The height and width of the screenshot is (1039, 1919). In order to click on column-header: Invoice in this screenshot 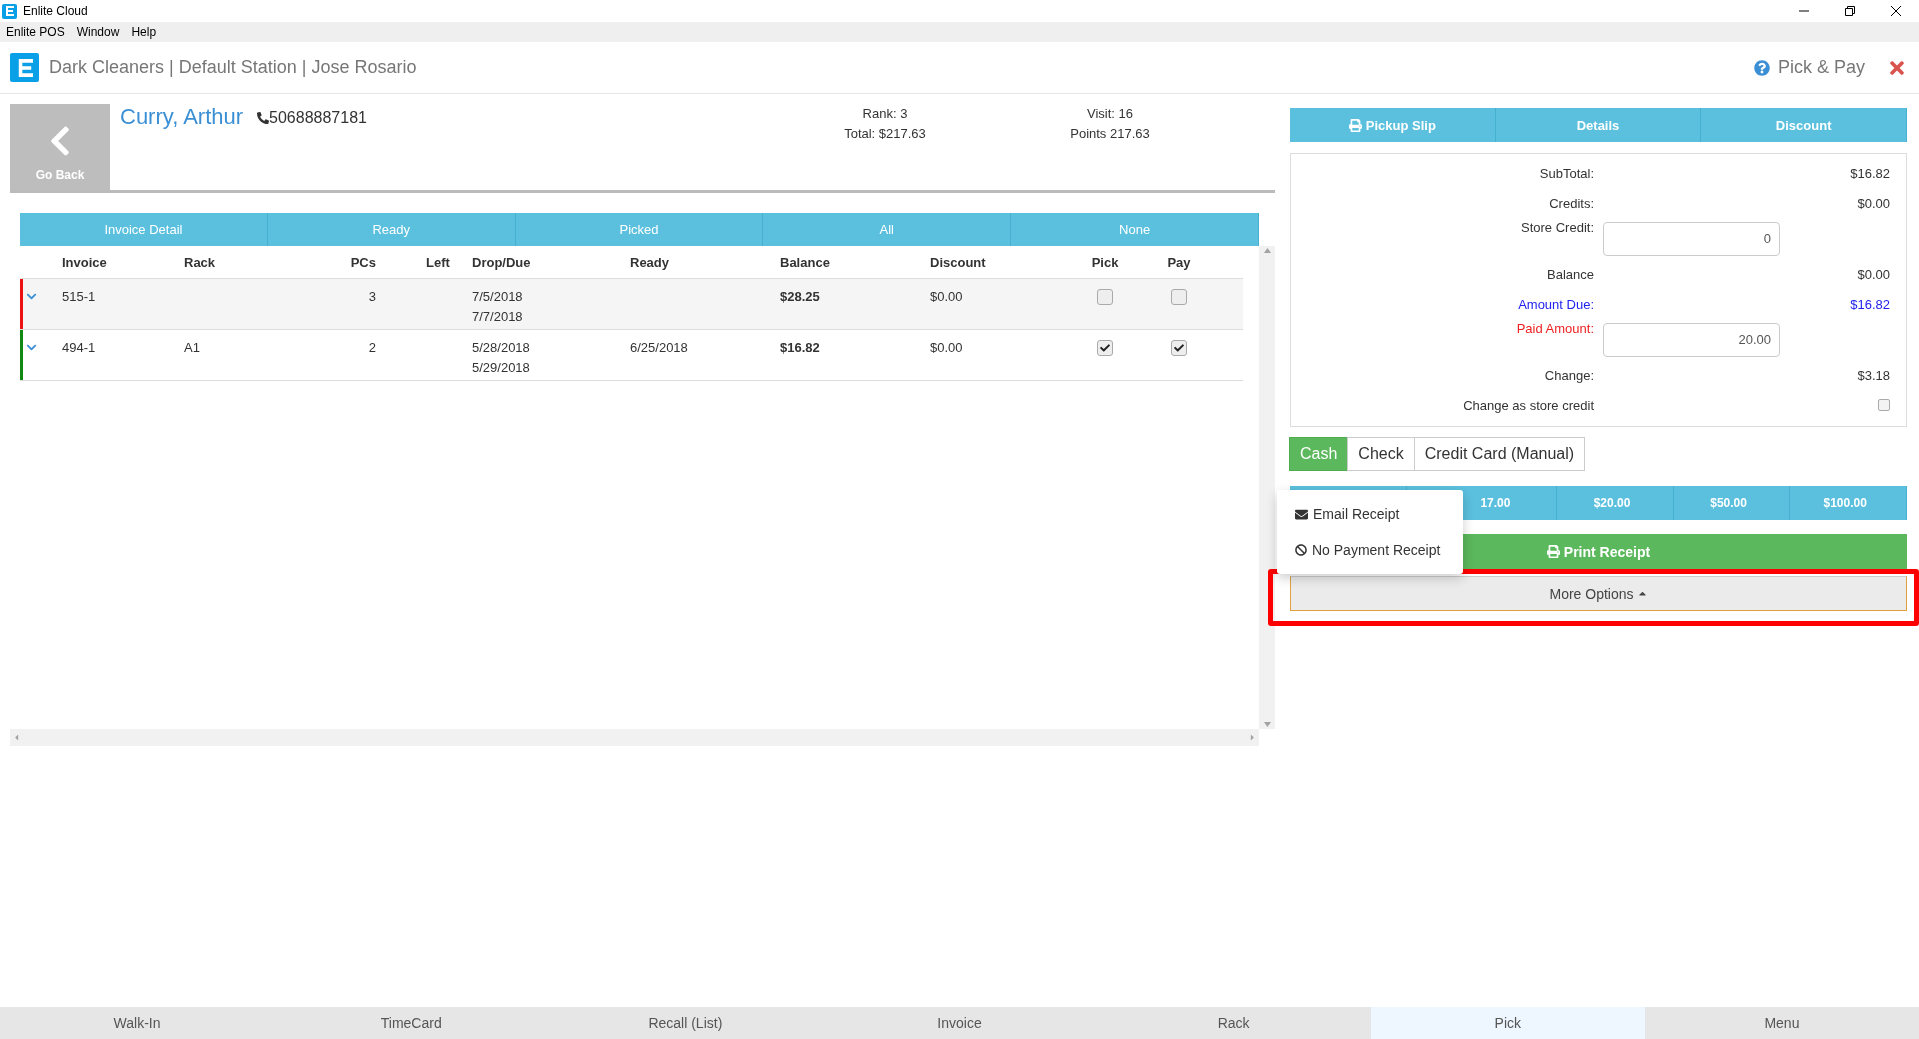, I will do `click(84, 262)`.